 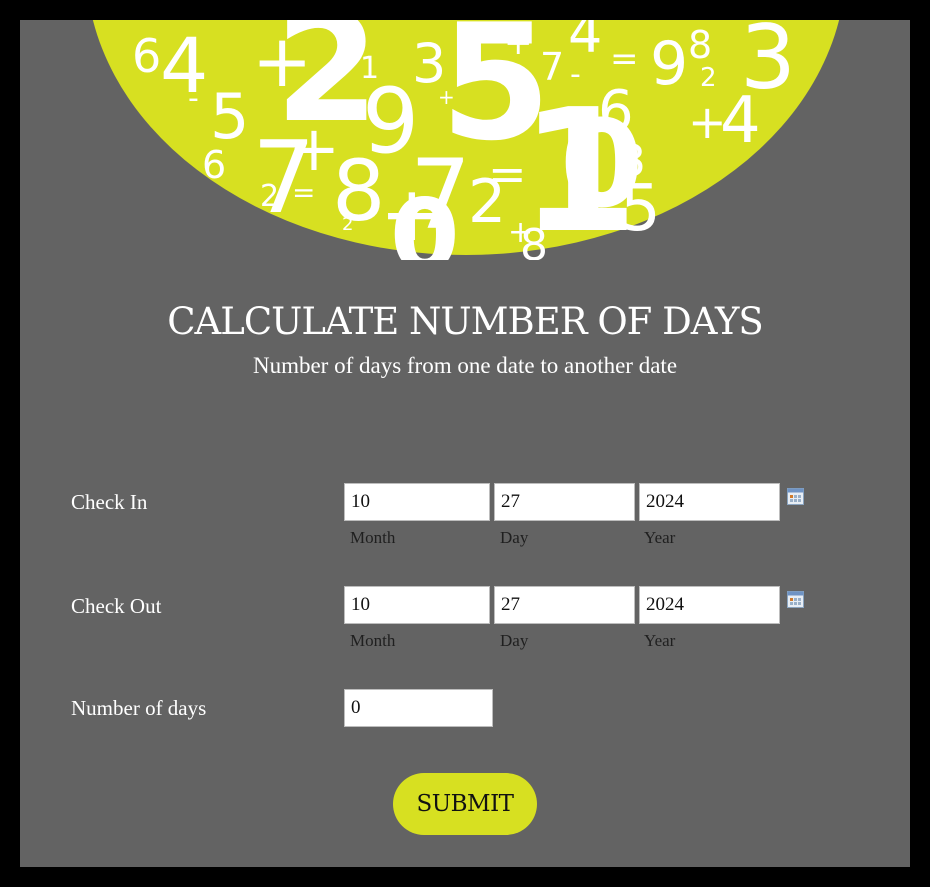 What do you see at coordinates (669, 64) in the screenshot?
I see `svg-text: 9` at bounding box center [669, 64].